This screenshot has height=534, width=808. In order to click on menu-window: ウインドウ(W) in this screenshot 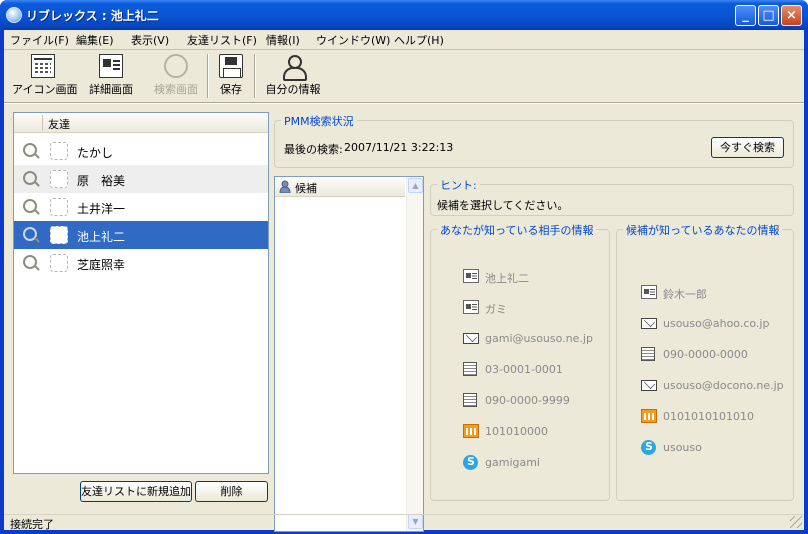, I will do `click(353, 40)`.